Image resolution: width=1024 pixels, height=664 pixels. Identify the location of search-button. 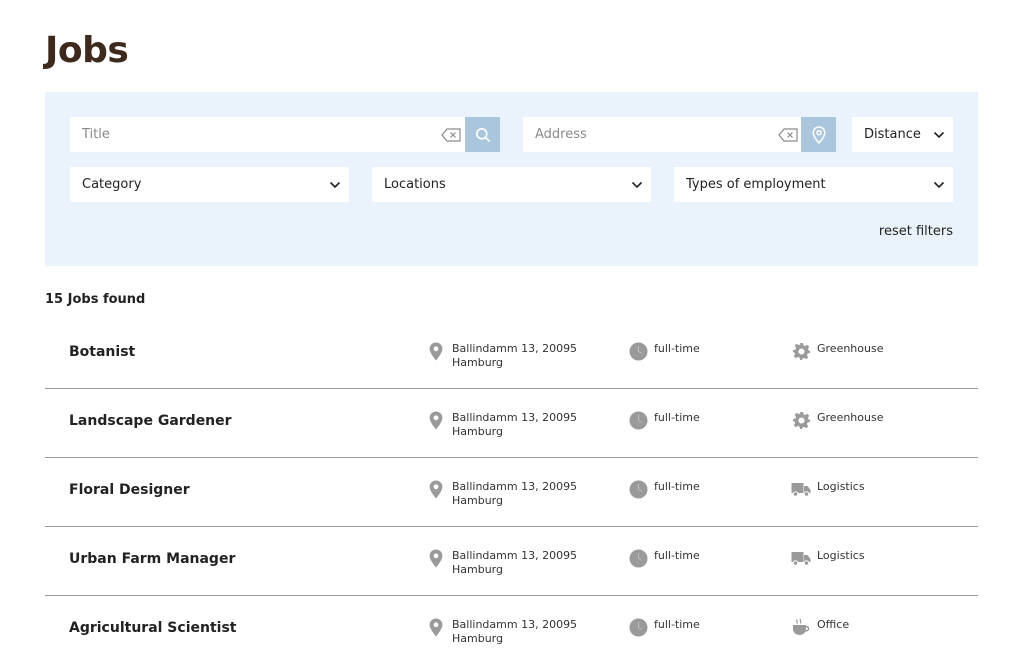
(482, 134).